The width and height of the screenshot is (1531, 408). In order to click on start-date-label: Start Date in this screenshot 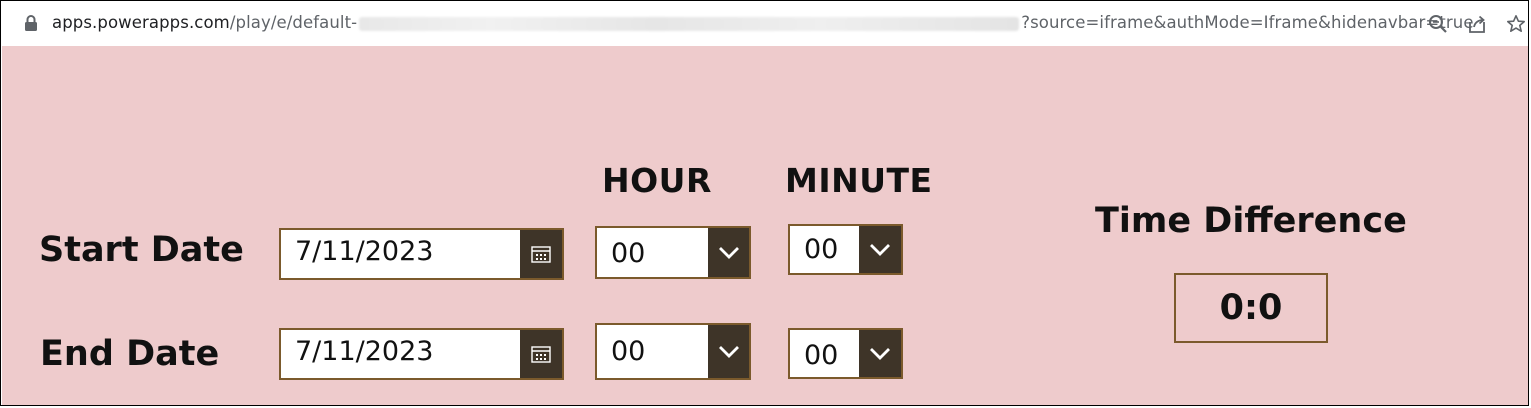, I will do `click(141, 250)`.